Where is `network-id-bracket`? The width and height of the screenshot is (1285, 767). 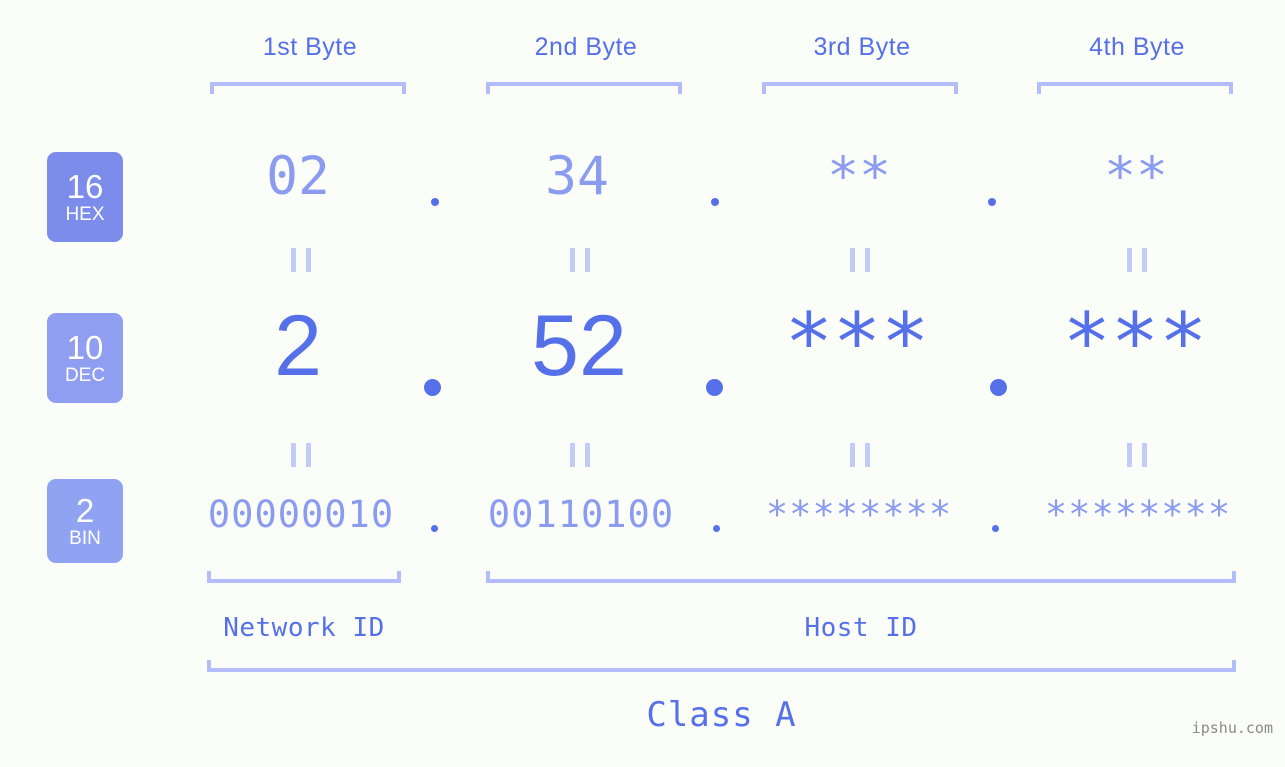 network-id-bracket is located at coordinates (304, 577).